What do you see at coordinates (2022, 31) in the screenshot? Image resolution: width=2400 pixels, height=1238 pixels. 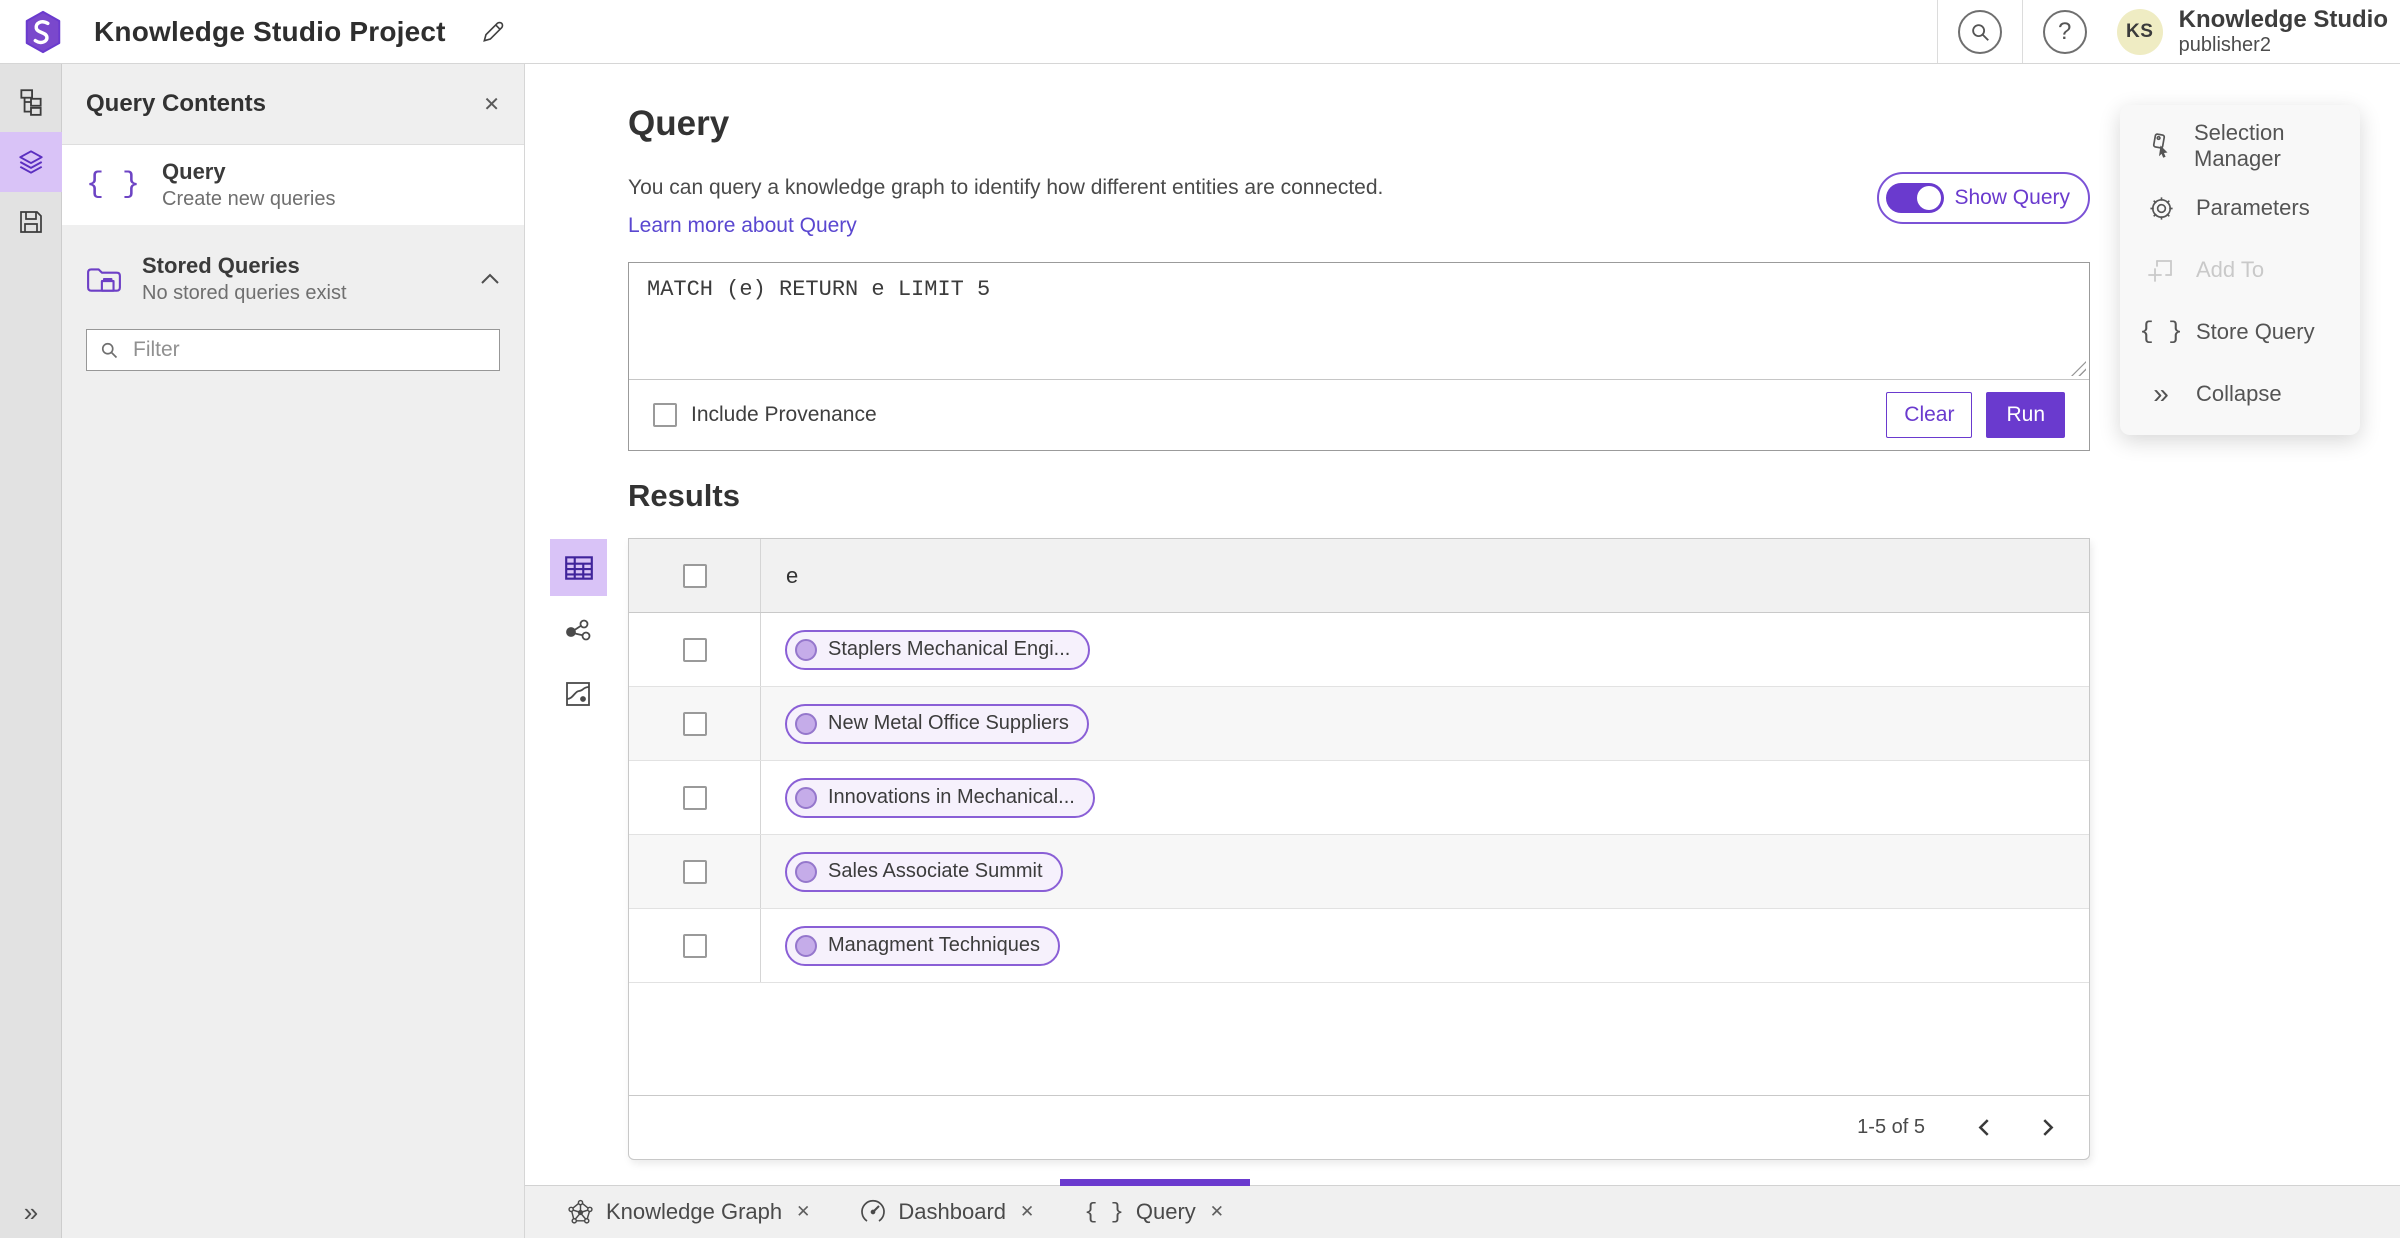 I see `header-divider` at bounding box center [2022, 31].